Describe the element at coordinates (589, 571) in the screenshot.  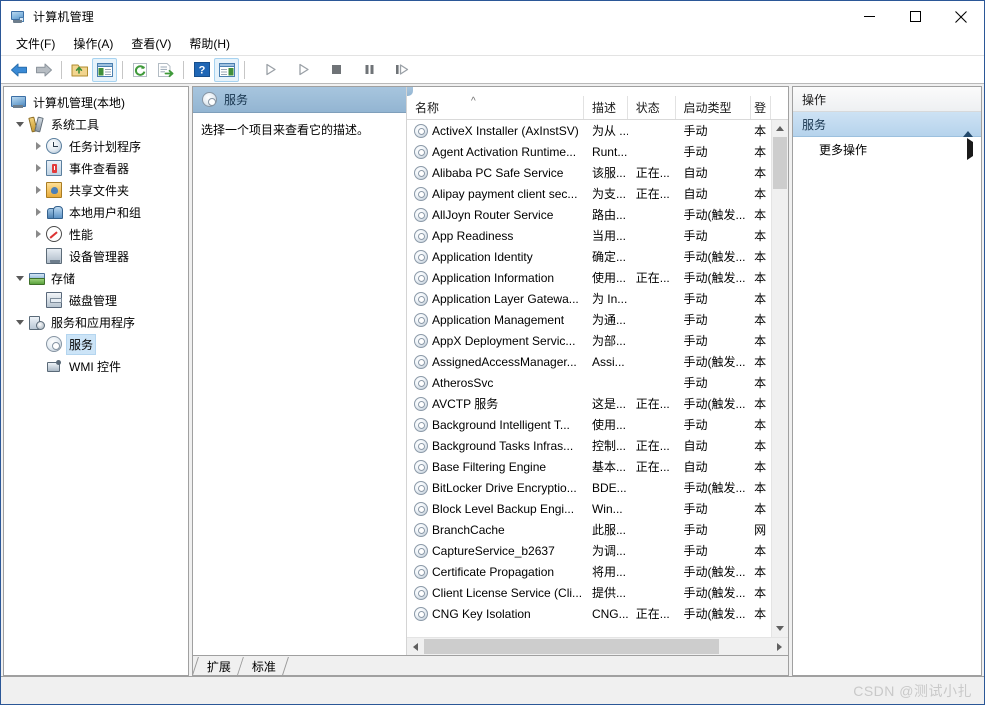
I see `service-row: Certificate Propagation 将用... 手动(触发... 本` at that location.